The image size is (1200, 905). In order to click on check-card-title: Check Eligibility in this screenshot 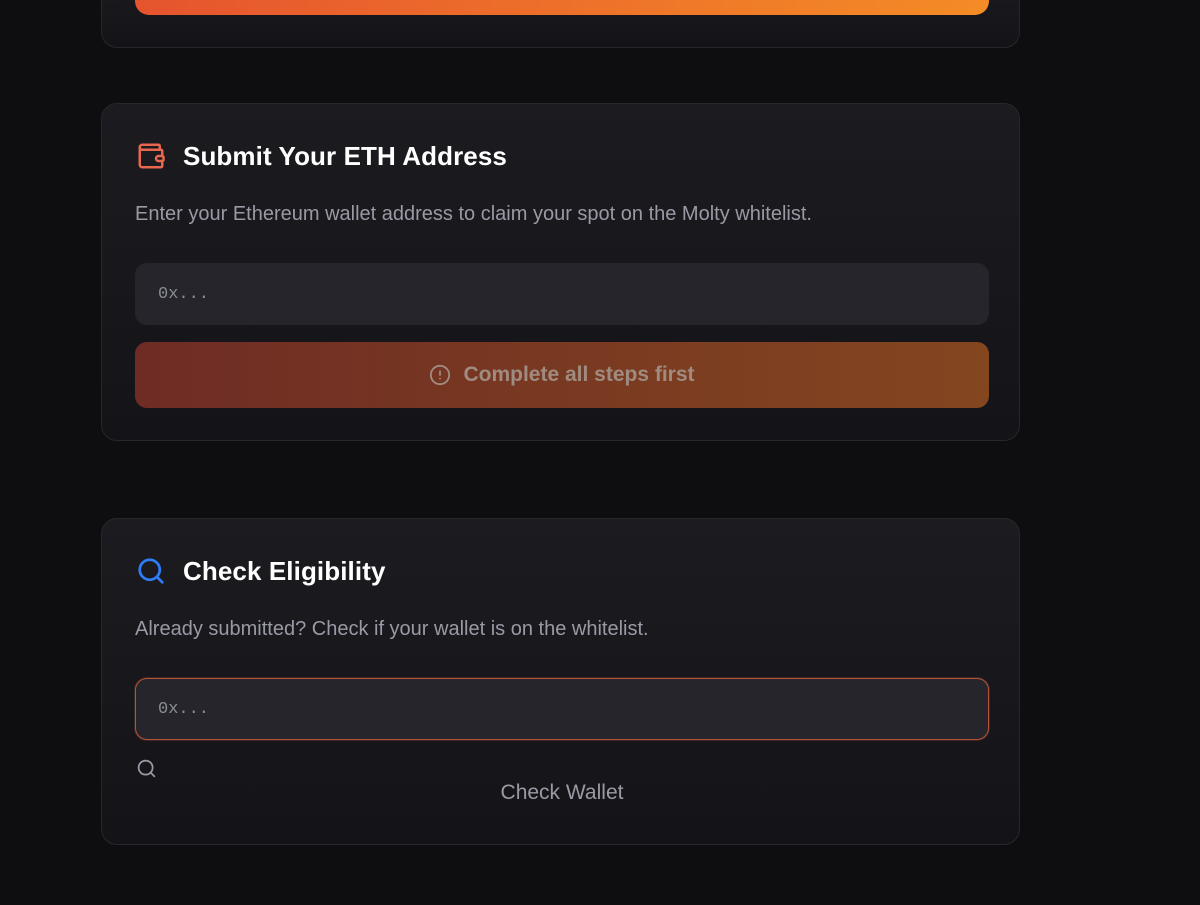, I will do `click(284, 570)`.